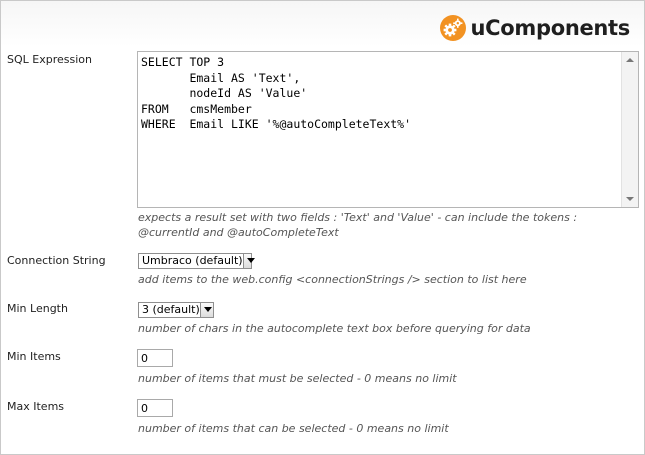 This screenshot has width=645, height=455. Describe the element at coordinates (56, 260) in the screenshot. I see `connection-string-label: Connection String` at that location.